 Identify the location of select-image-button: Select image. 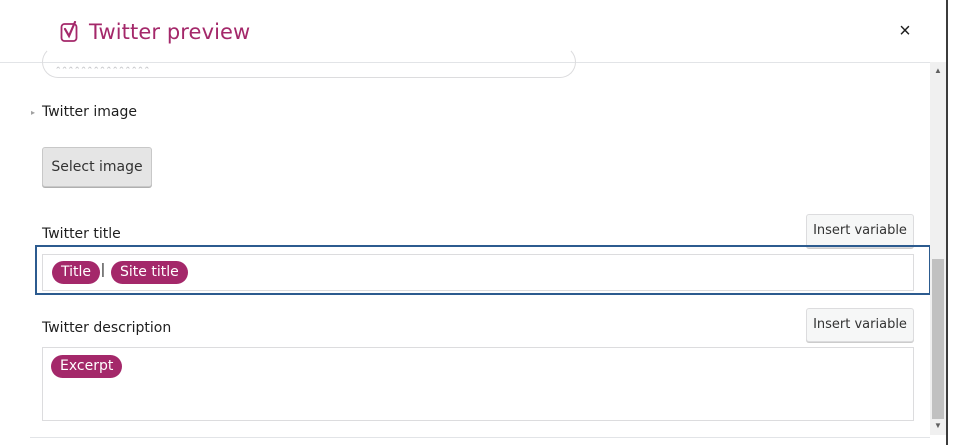
(97, 167).